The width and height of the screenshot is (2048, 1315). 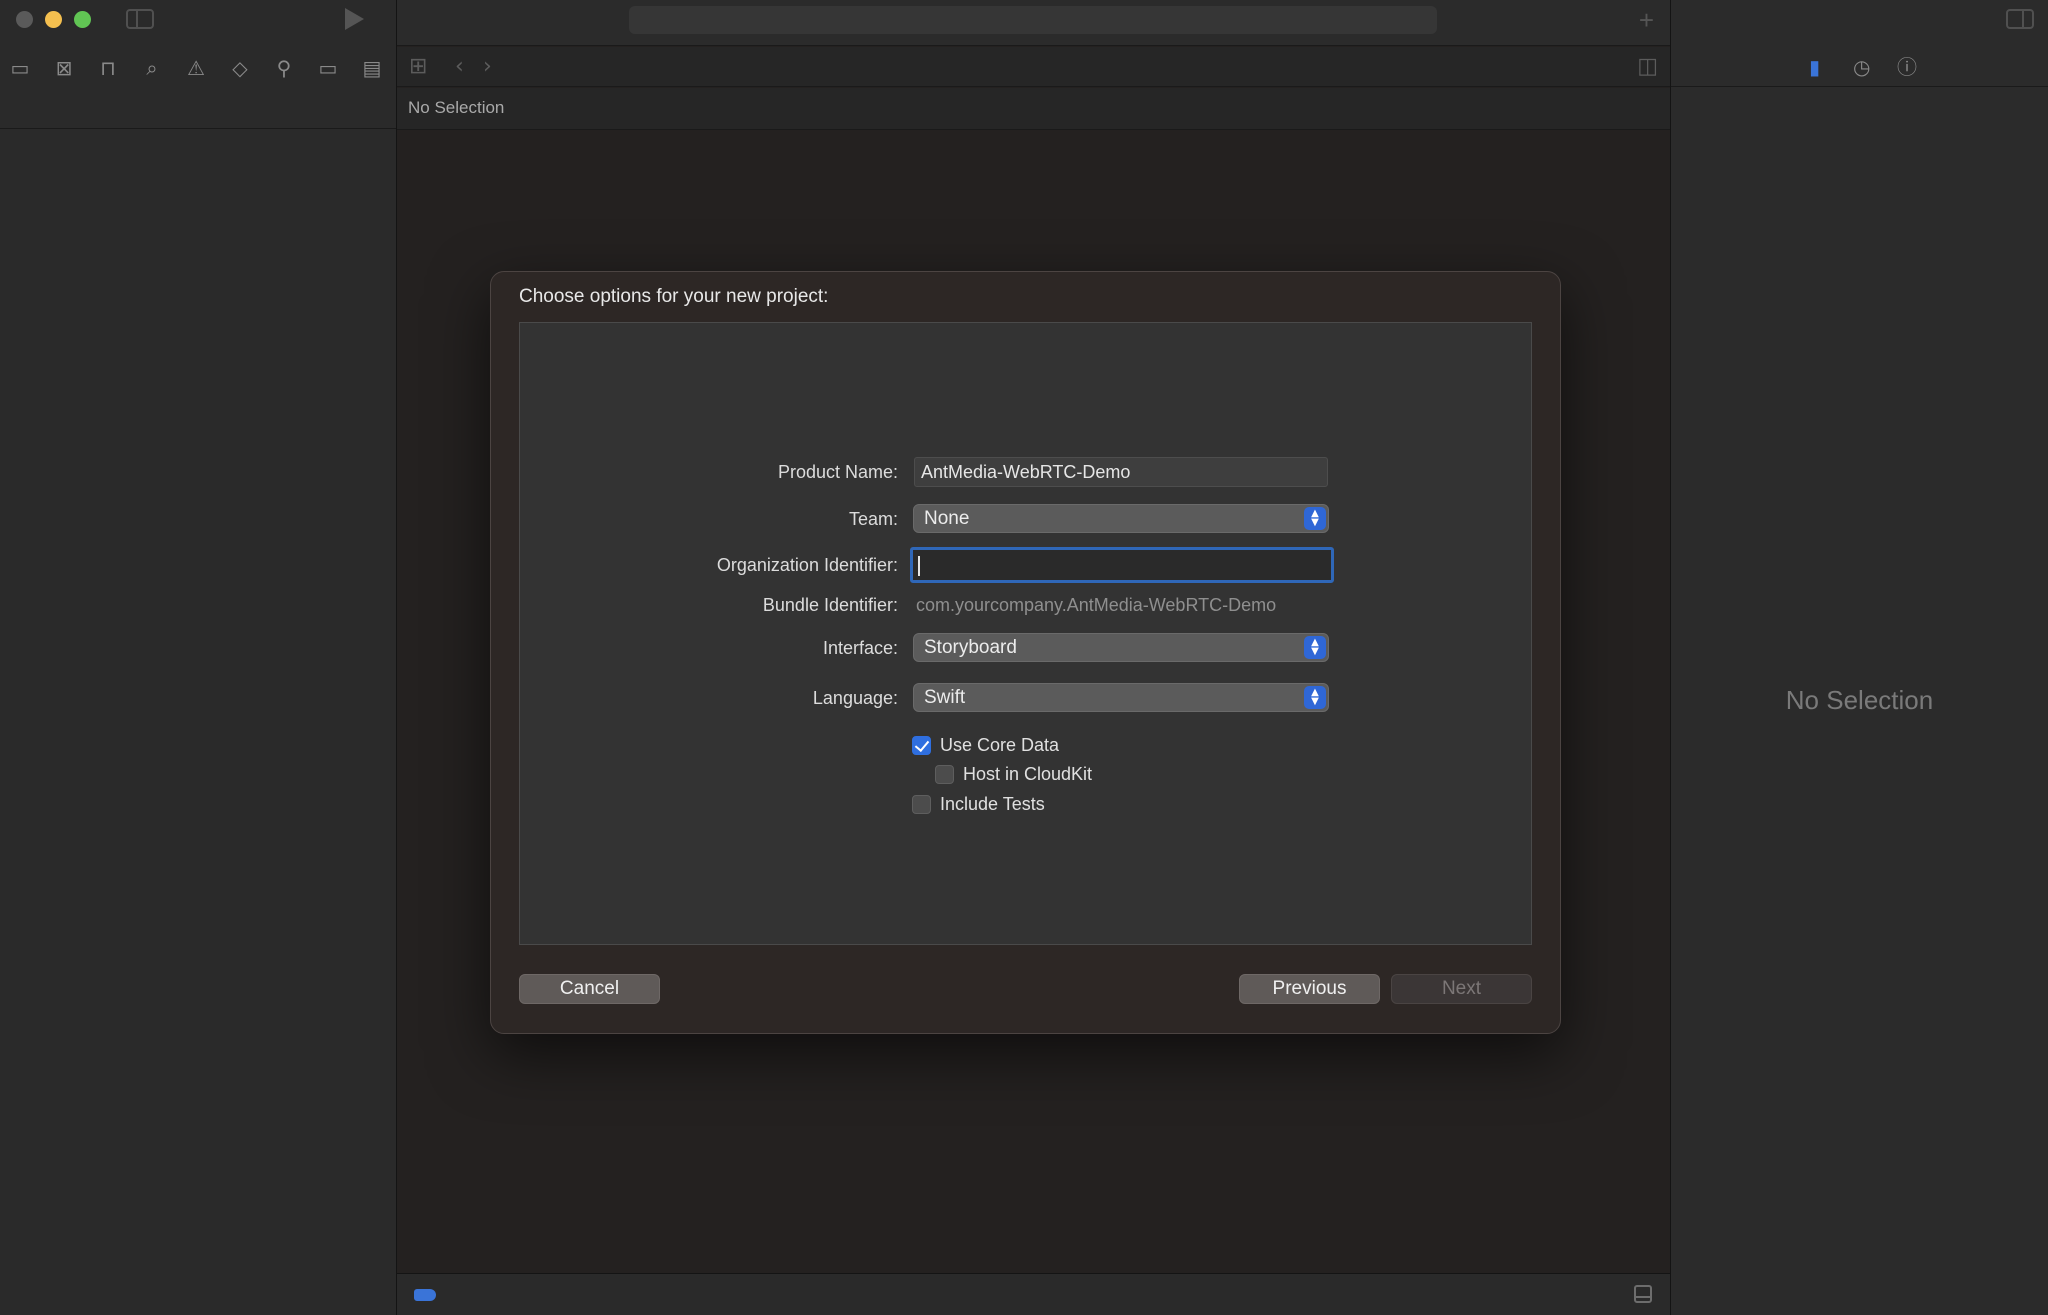 What do you see at coordinates (64, 68) in the screenshot?
I see `source-control-icon: ⊠` at bounding box center [64, 68].